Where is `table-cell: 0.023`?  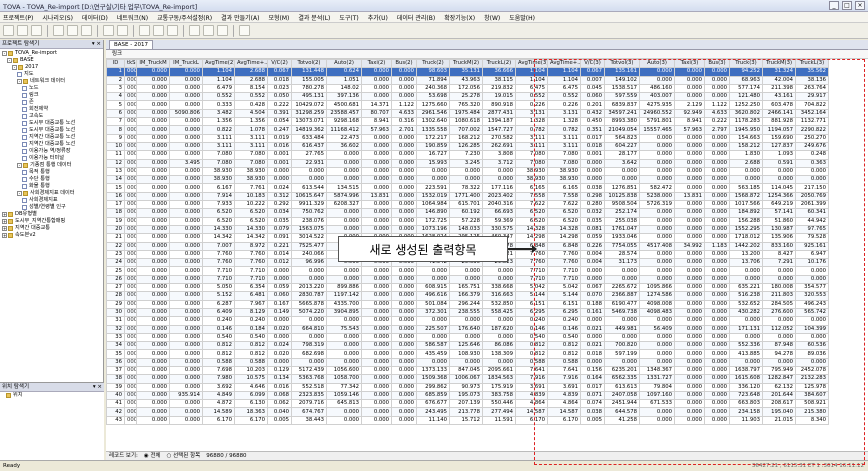 table-cell: 0.023 is located at coordinates (279, 88).